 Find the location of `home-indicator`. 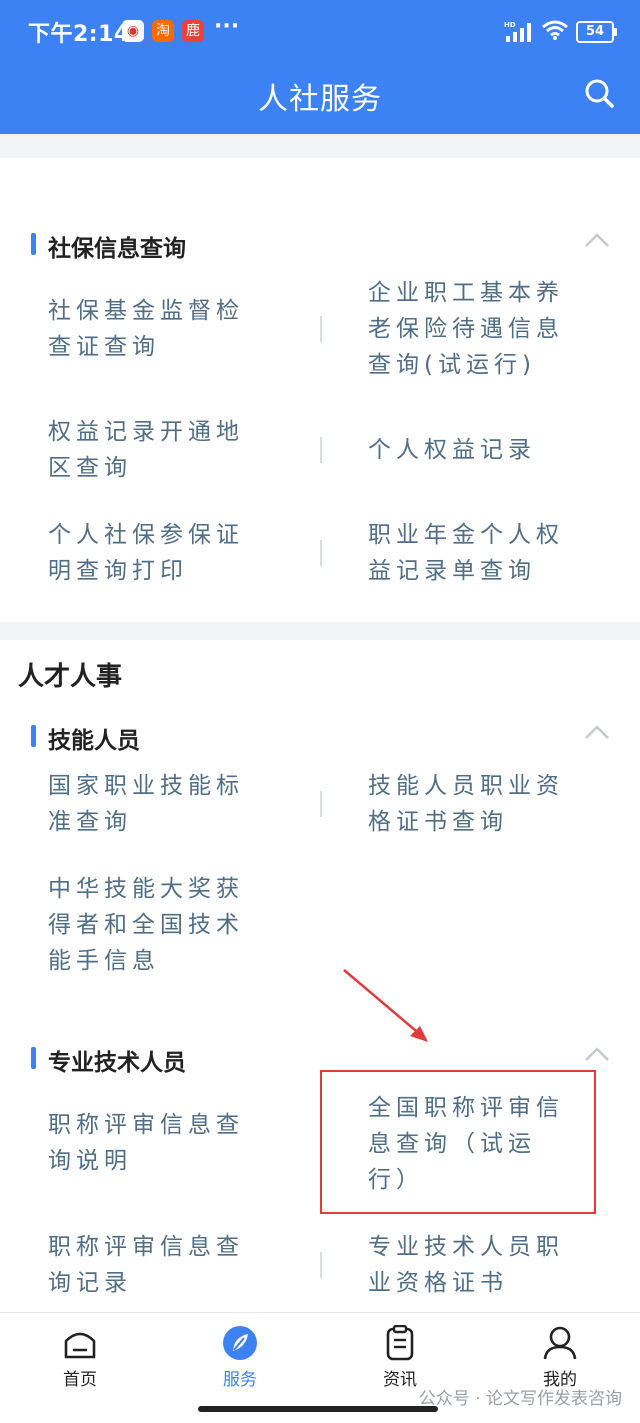

home-indicator is located at coordinates (318, 1409).